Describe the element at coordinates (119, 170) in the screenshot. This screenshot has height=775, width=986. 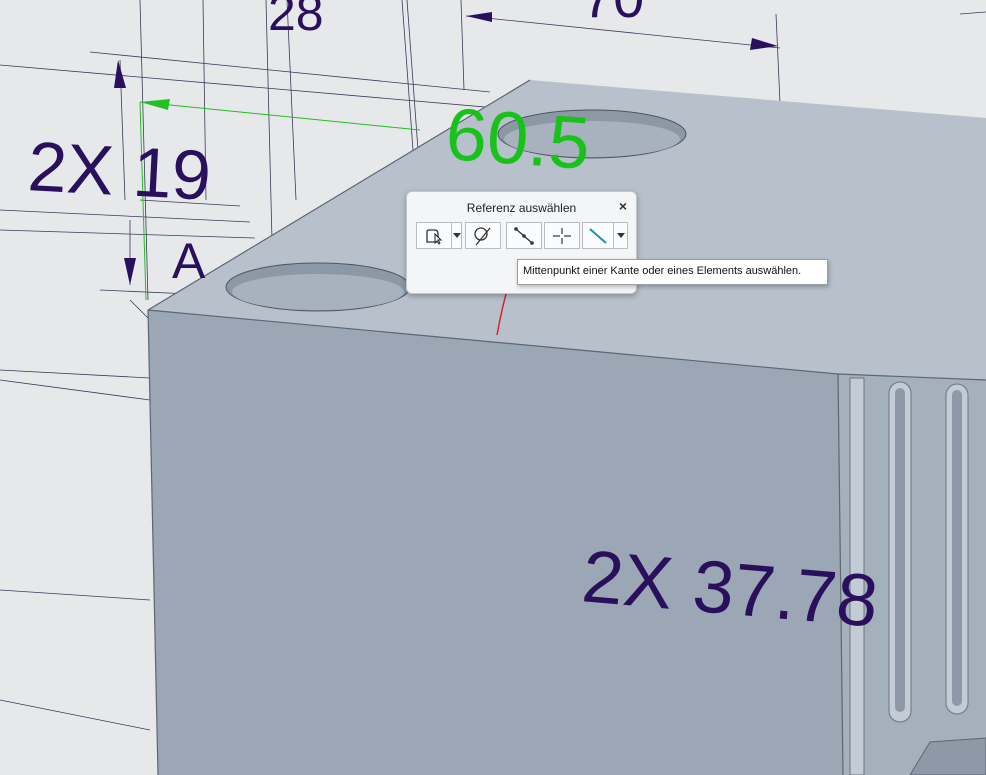
I see `dimension-side-pattern: 2X 19` at that location.